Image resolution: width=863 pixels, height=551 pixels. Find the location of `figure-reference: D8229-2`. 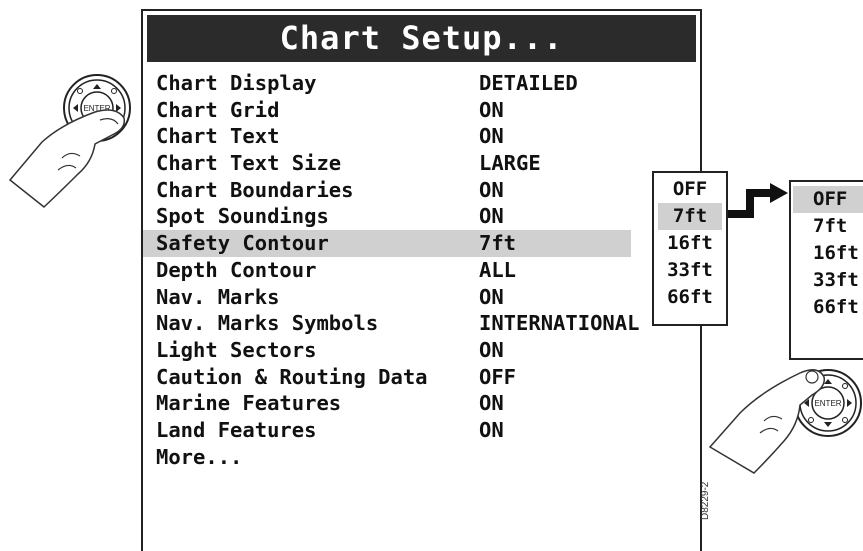

figure-reference: D8229-2 is located at coordinates (705, 500).